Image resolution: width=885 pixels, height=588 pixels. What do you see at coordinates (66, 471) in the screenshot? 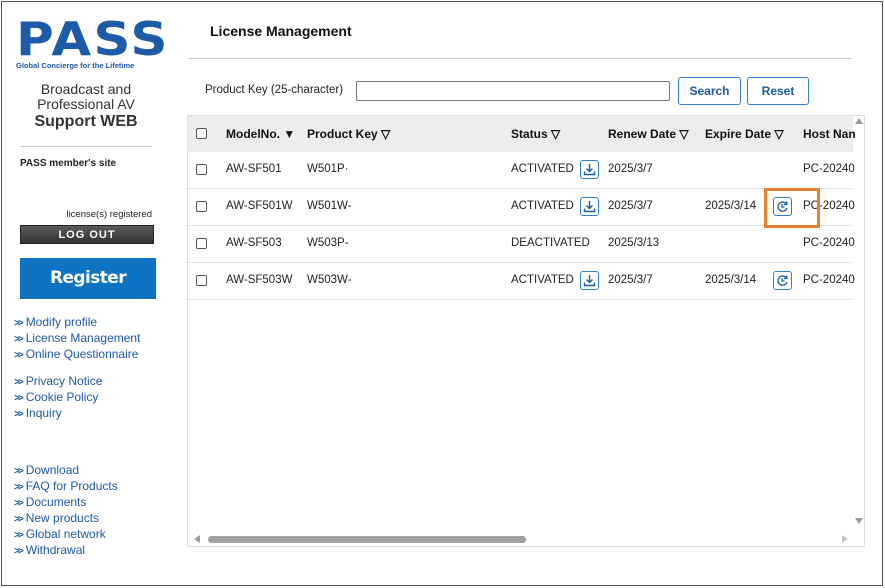
I see `nav-link-download: >> Download` at bounding box center [66, 471].